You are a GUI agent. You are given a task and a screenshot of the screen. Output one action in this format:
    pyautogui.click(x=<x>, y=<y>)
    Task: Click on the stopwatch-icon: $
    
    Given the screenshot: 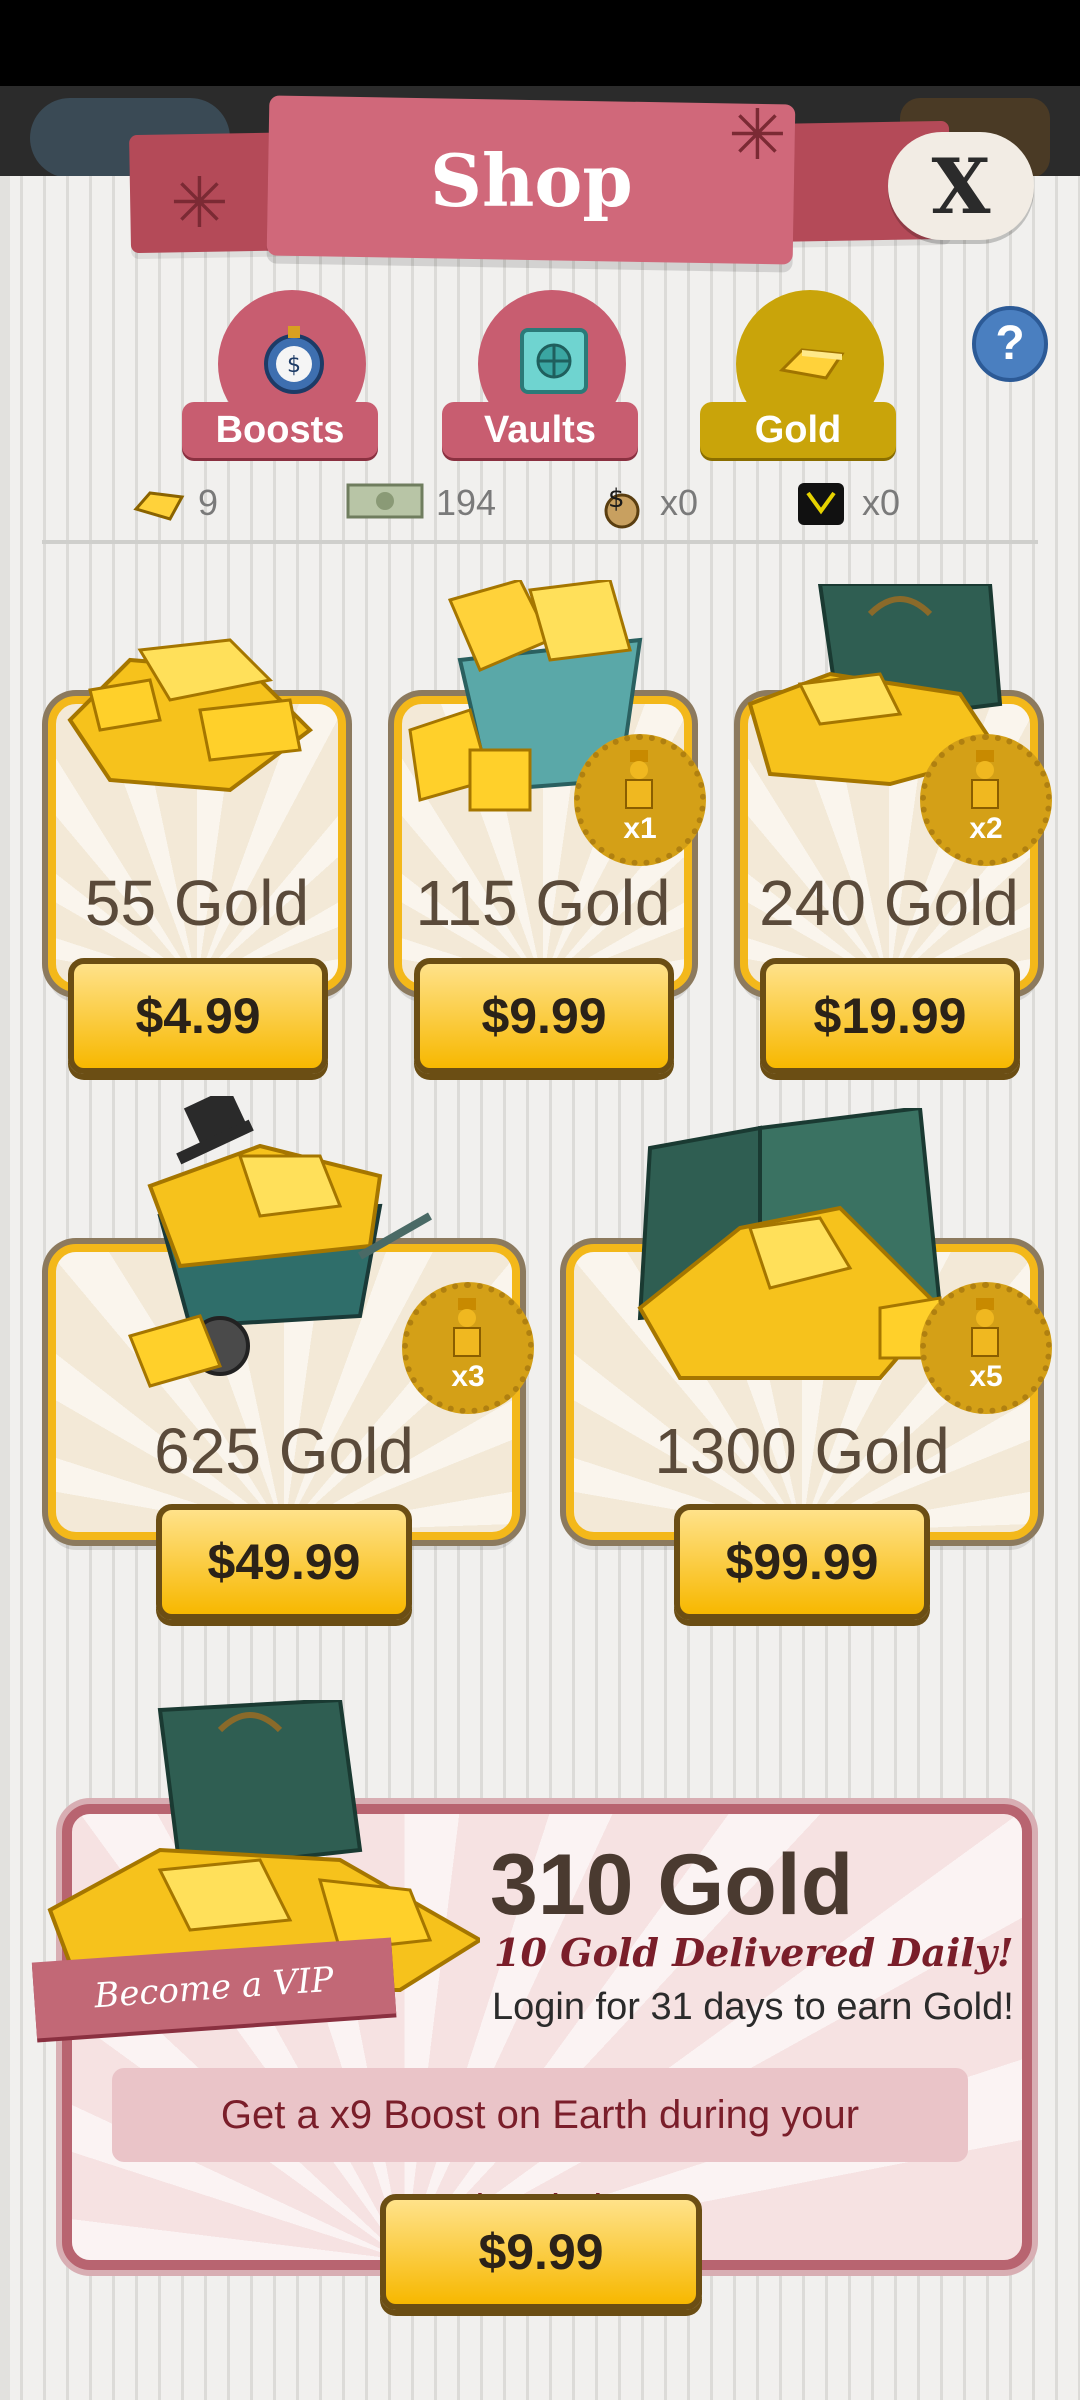 What is the action you would take?
    pyautogui.click(x=294, y=360)
    